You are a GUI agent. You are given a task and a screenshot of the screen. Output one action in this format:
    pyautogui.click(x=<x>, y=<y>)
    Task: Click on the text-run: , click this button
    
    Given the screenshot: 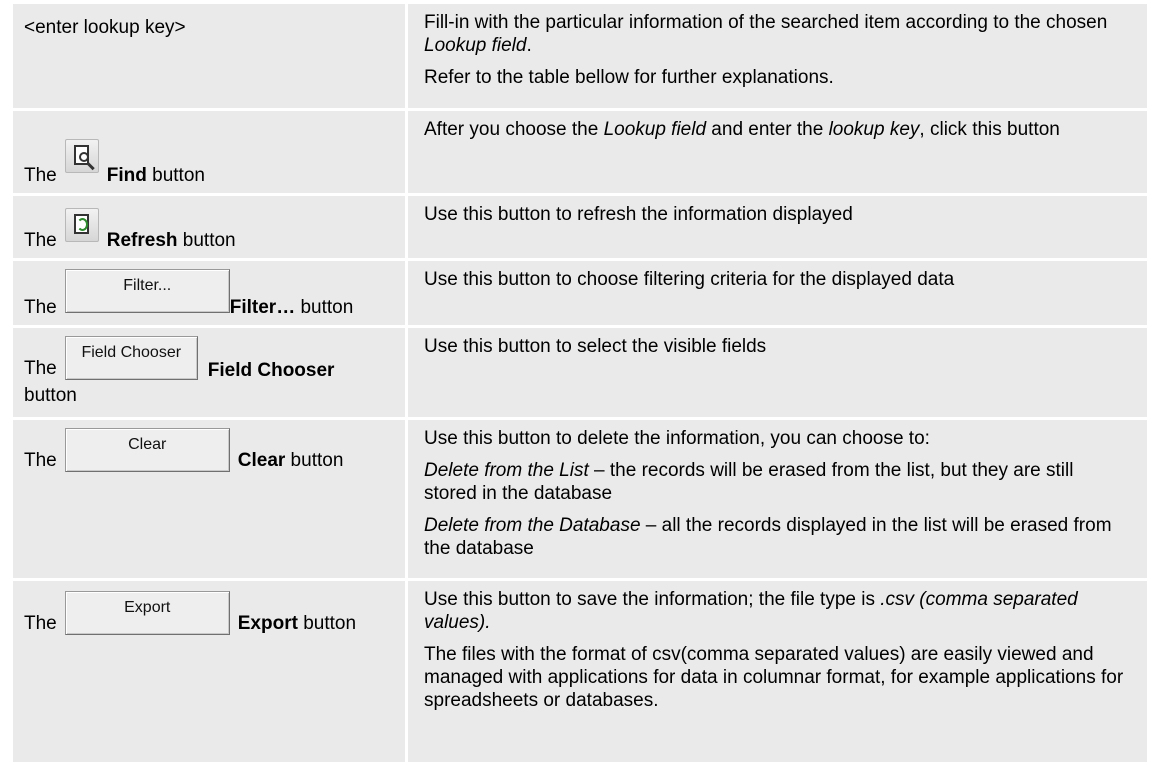 What is the action you would take?
    pyautogui.click(x=989, y=129)
    